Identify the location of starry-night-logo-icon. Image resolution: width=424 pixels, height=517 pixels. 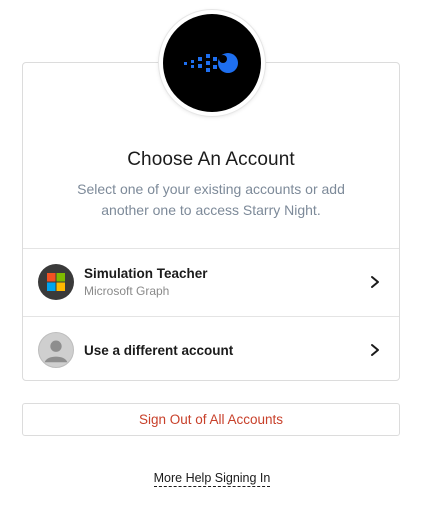
(212, 63).